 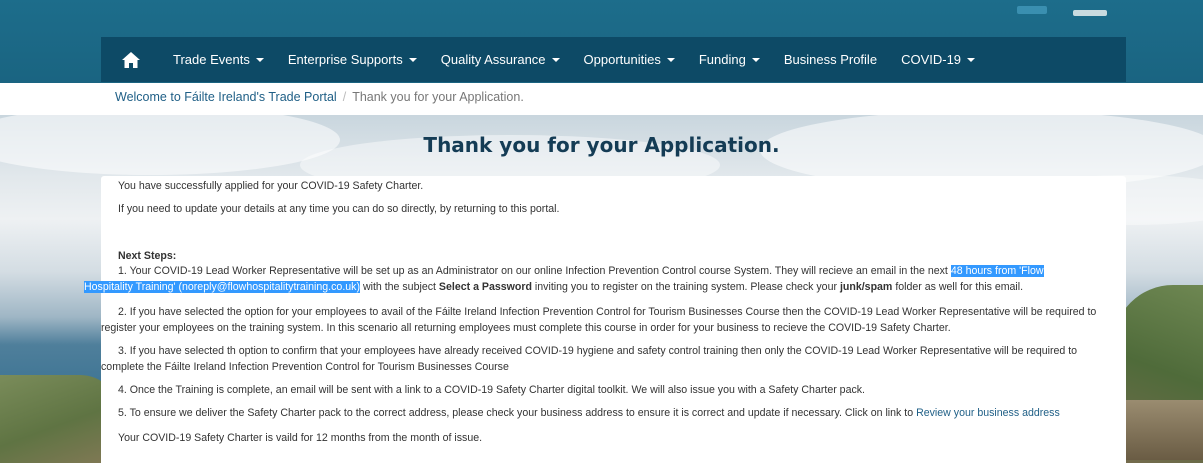 I want to click on nav-trade-events: Trade Events, so click(x=218, y=59).